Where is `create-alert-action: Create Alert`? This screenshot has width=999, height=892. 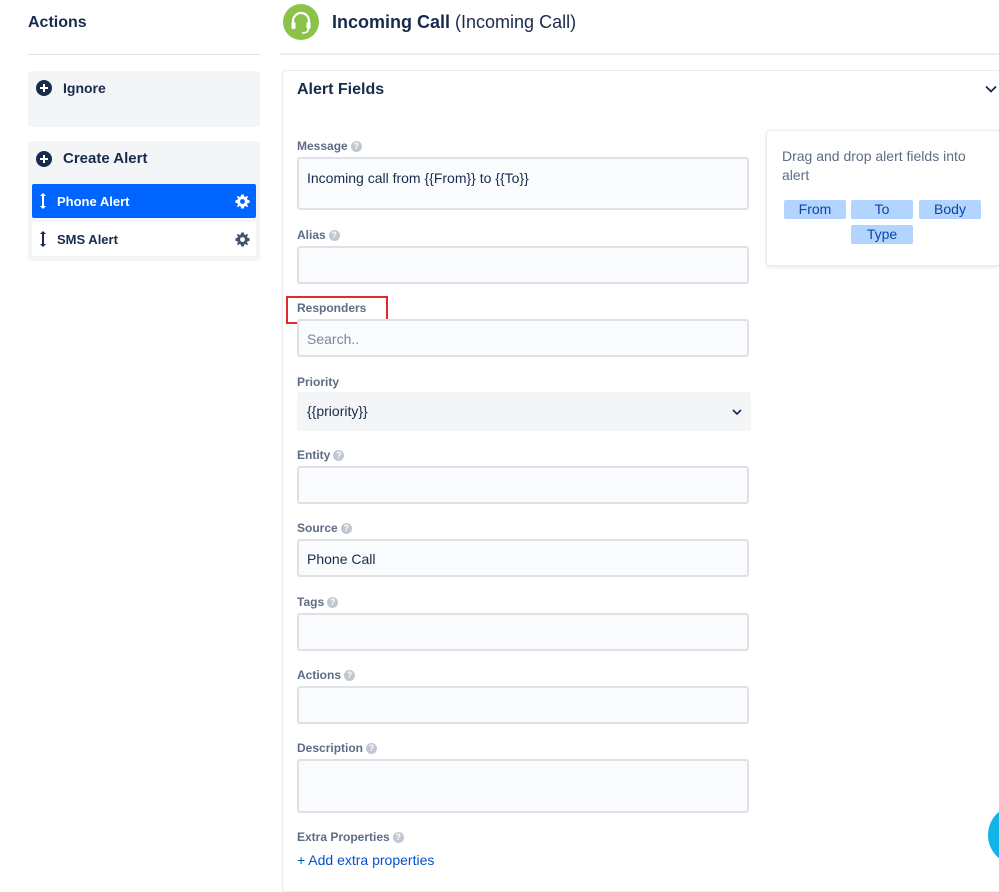 create-alert-action: Create Alert is located at coordinates (91, 158).